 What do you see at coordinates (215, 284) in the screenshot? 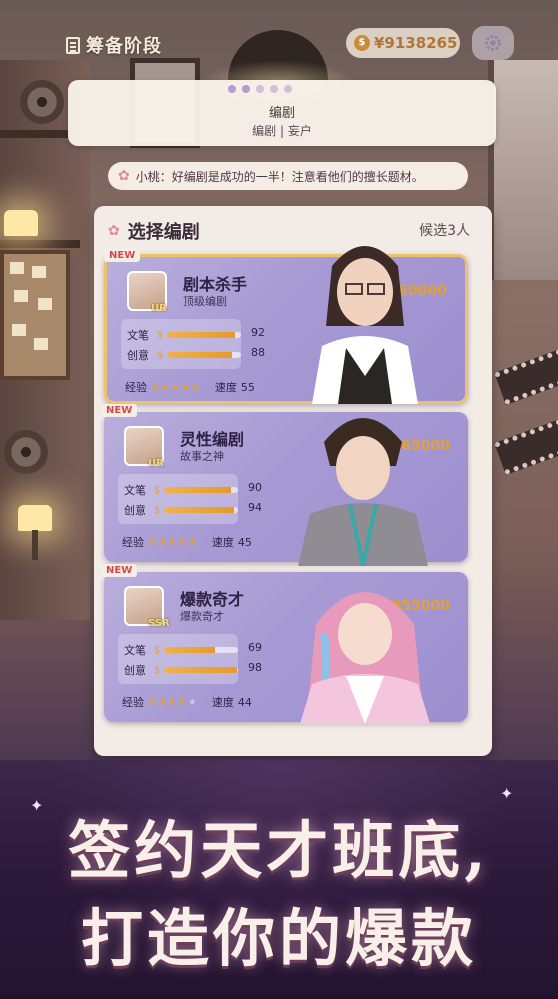
I see `writer-name: 剧本杀手` at bounding box center [215, 284].